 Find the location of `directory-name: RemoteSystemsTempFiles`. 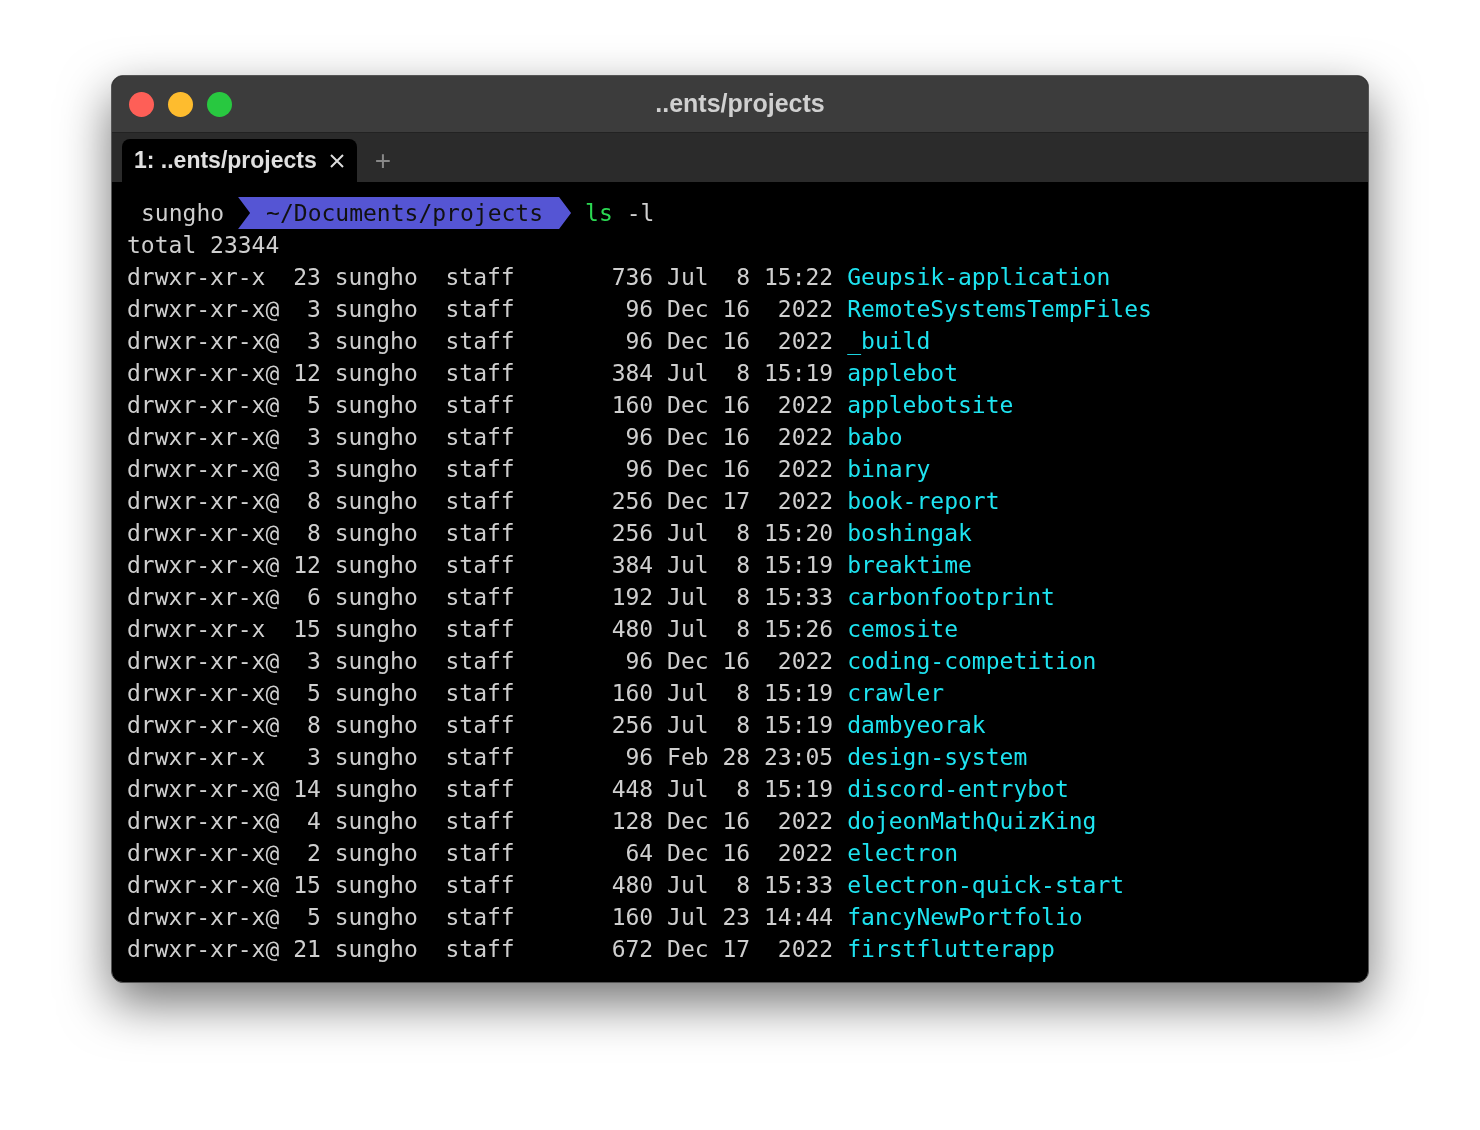

directory-name: RemoteSystemsTempFiles is located at coordinates (999, 309).